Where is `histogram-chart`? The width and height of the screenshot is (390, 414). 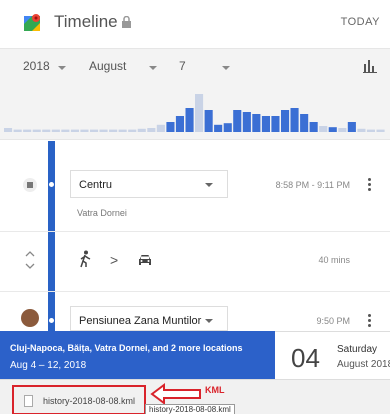 histogram-chart is located at coordinates (194, 113).